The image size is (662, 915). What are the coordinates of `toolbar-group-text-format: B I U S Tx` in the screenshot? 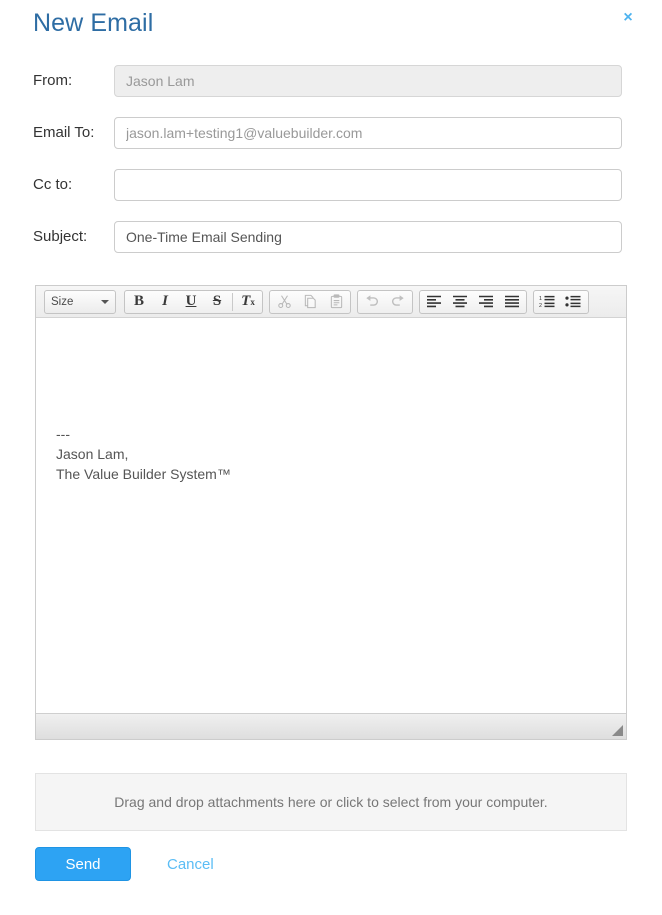 It's located at (193, 301).